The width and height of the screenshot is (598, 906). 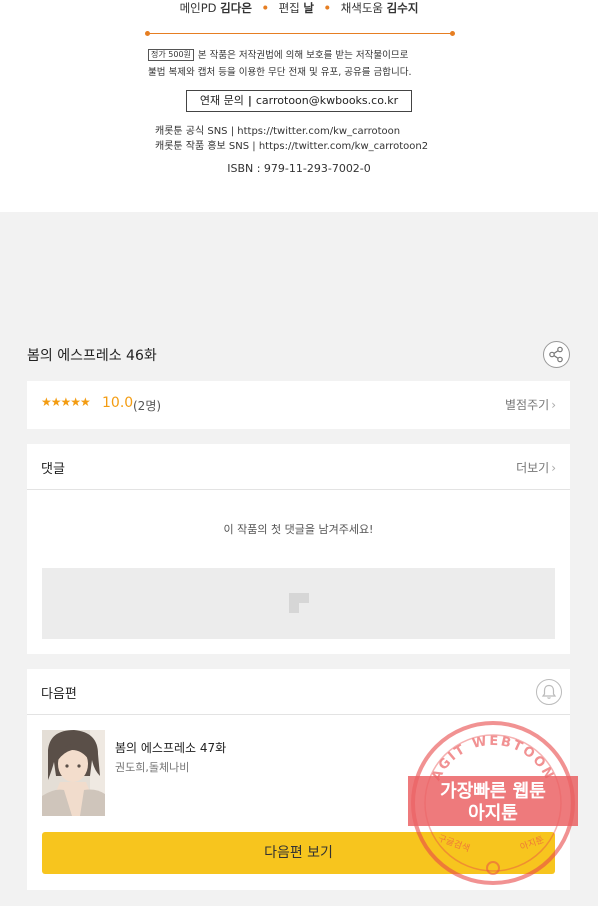 I want to click on share-icon, so click(x=556, y=354).